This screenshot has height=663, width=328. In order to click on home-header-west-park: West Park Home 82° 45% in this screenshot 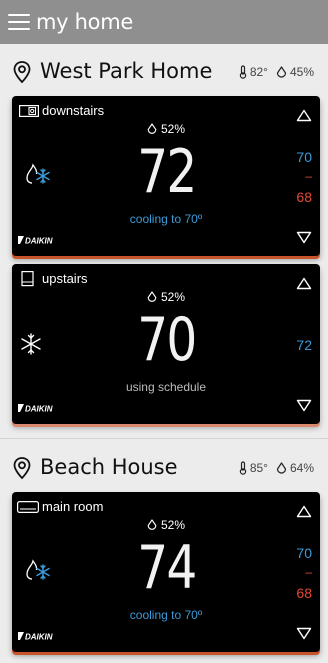, I will do `click(164, 72)`.